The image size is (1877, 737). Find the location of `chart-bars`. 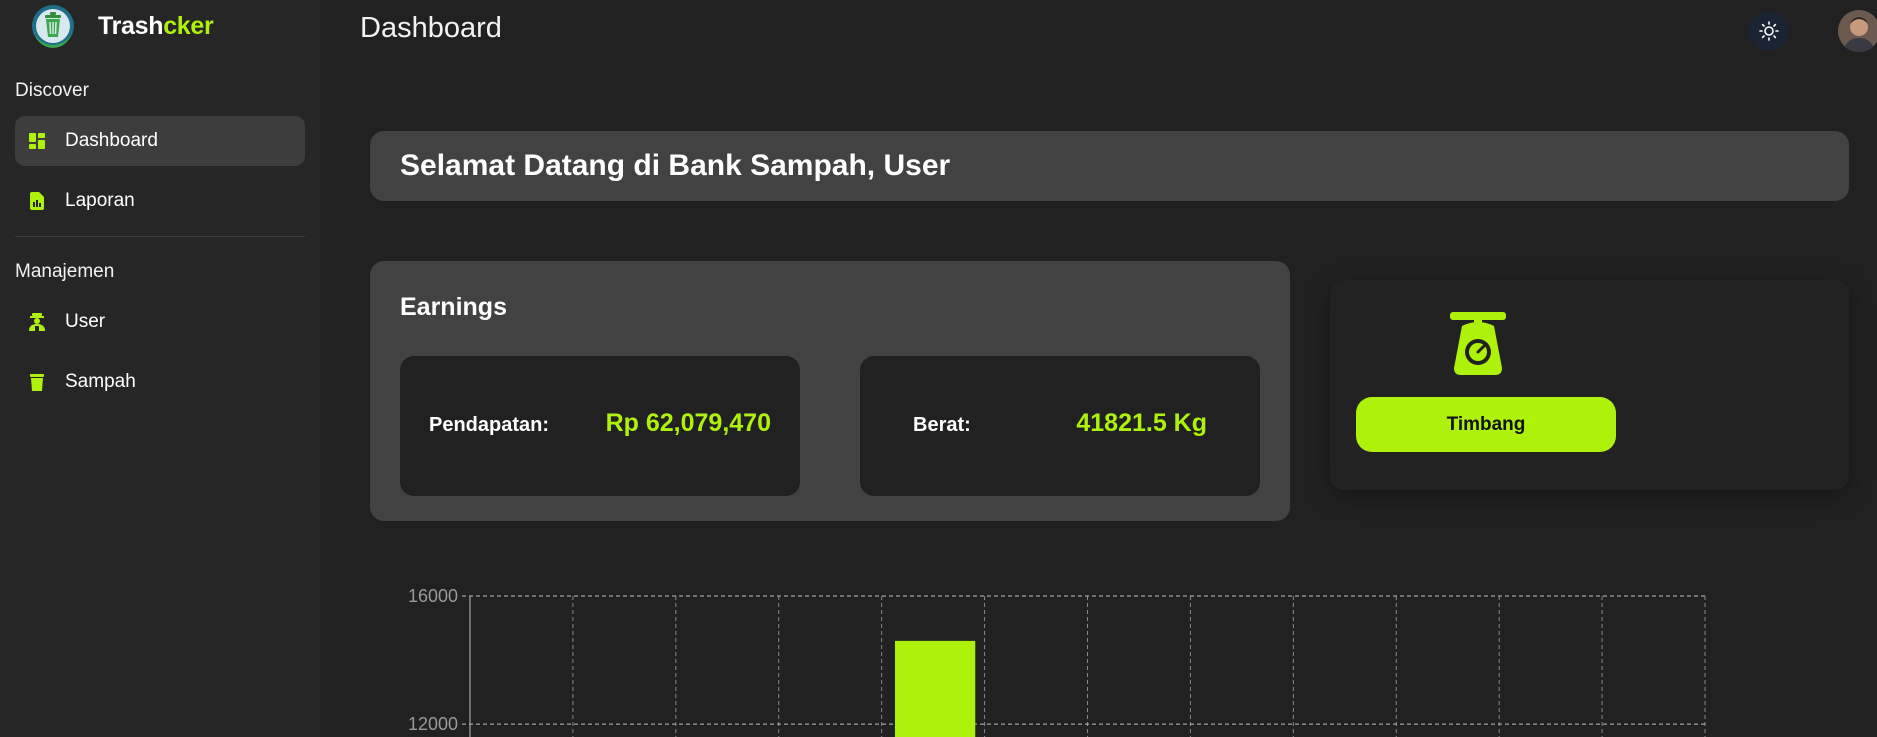

chart-bars is located at coordinates (935, 688).